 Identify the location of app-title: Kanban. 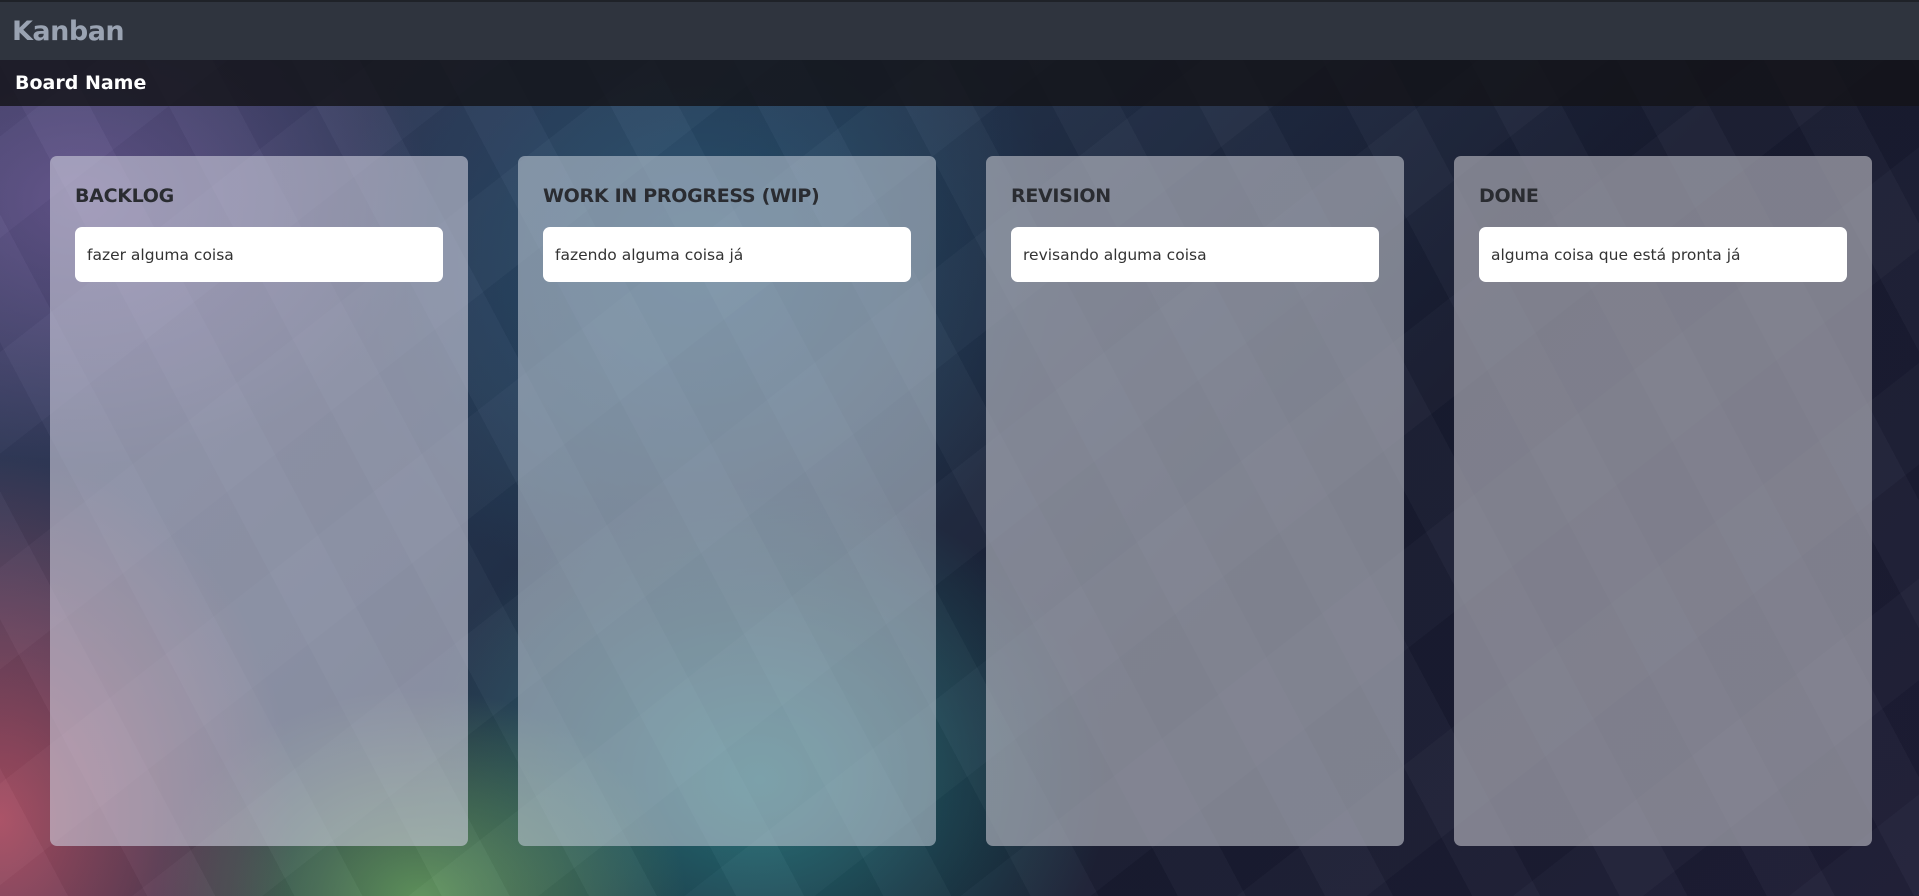
(68, 31).